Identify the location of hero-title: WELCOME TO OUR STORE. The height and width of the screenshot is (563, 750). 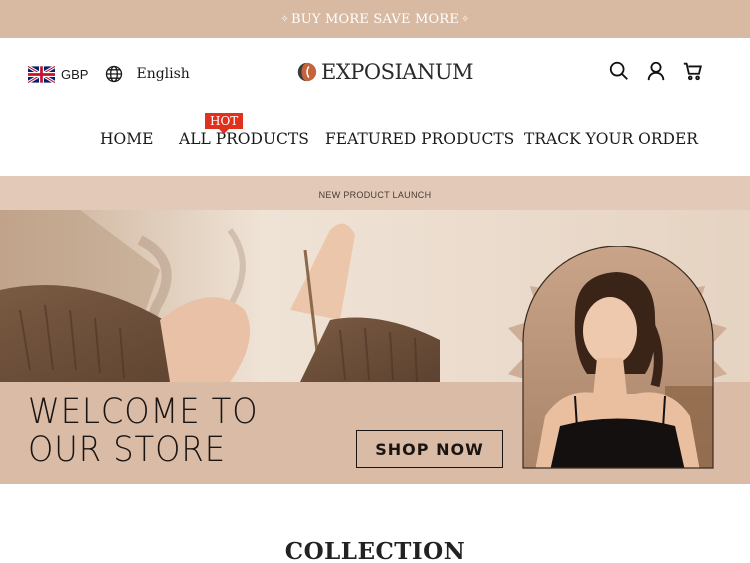
(143, 431).